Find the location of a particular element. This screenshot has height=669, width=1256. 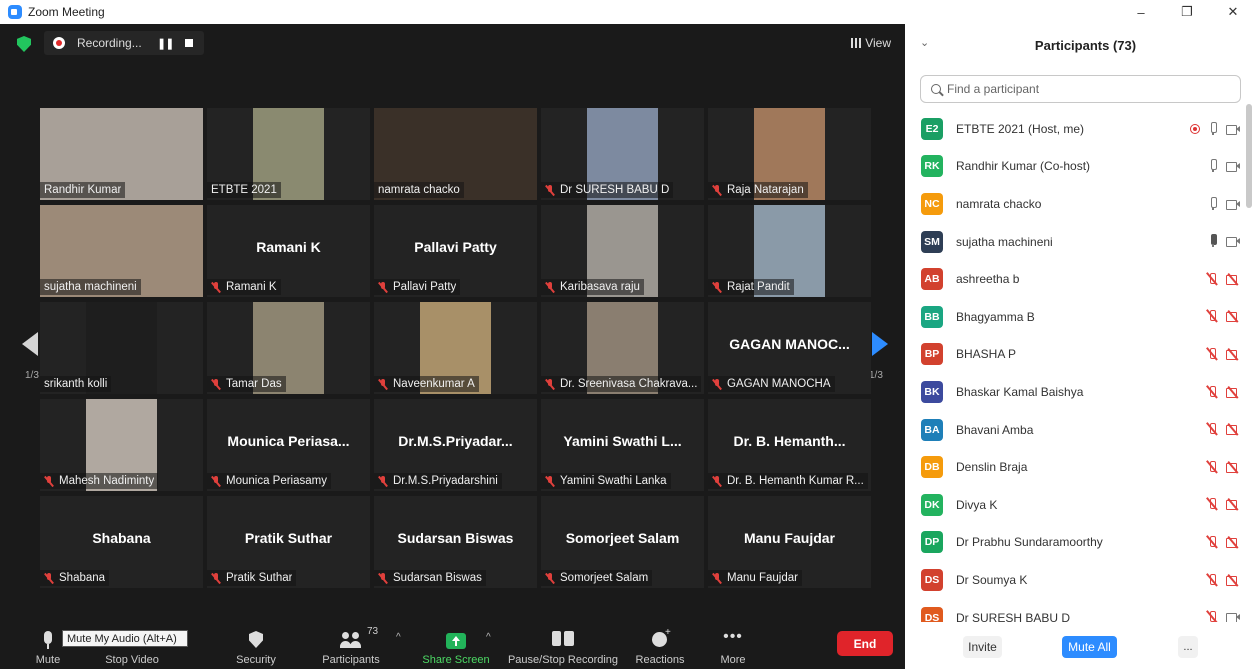

participant-name: Tamar Das is located at coordinates (254, 384).